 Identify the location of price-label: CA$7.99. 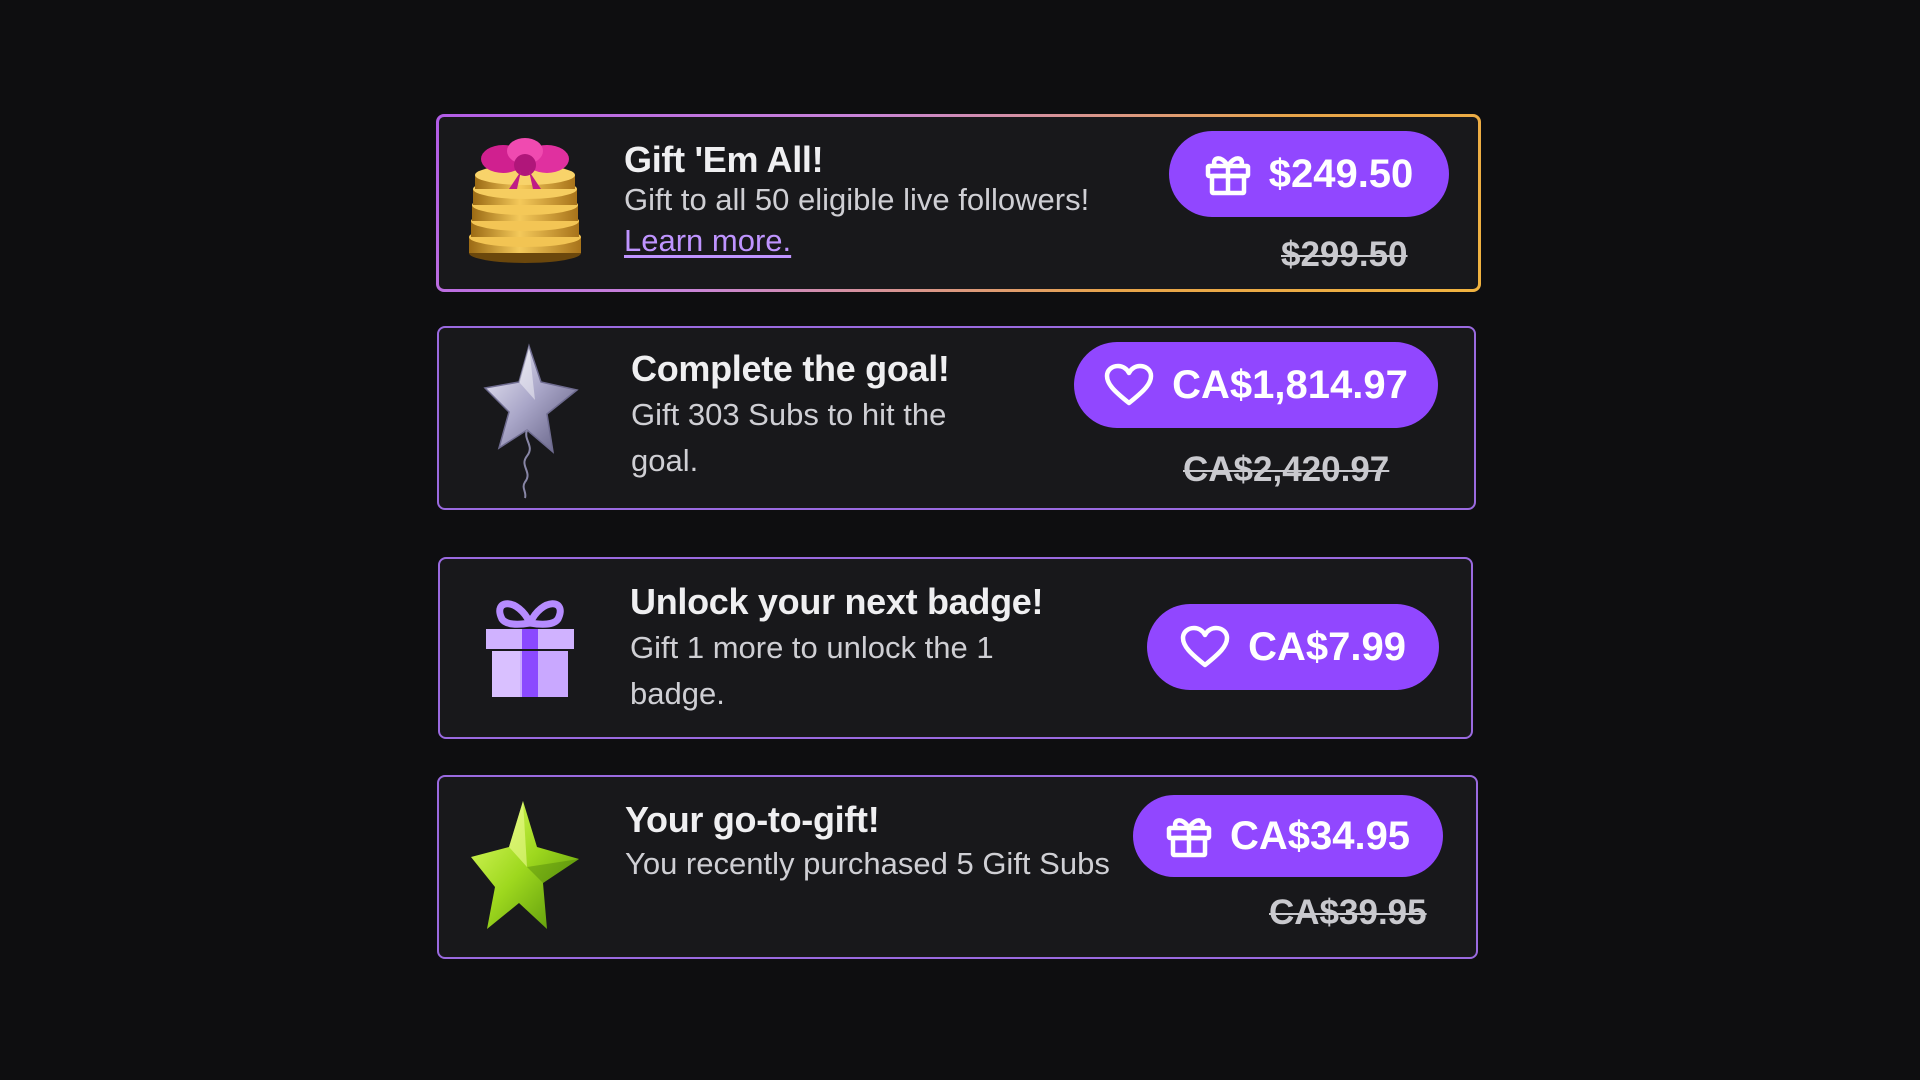
(1327, 646).